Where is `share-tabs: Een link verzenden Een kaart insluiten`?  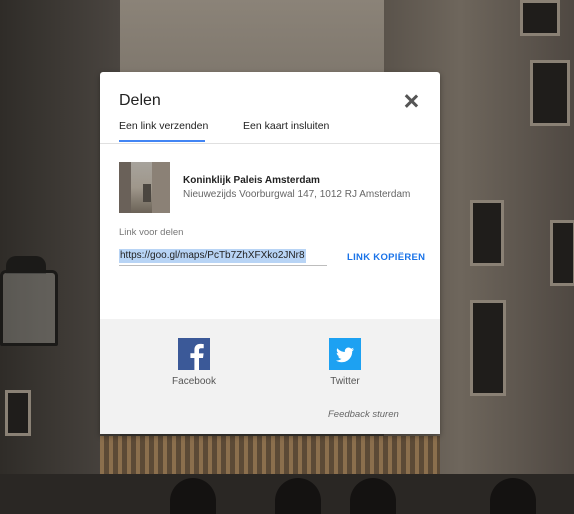 share-tabs: Een link verzenden Een kaart insluiten is located at coordinates (270, 132).